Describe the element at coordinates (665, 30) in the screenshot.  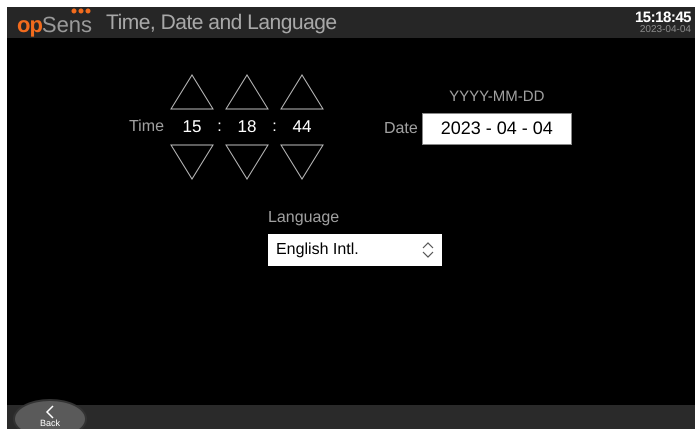
I see `clock-date: 2023-04-04` at that location.